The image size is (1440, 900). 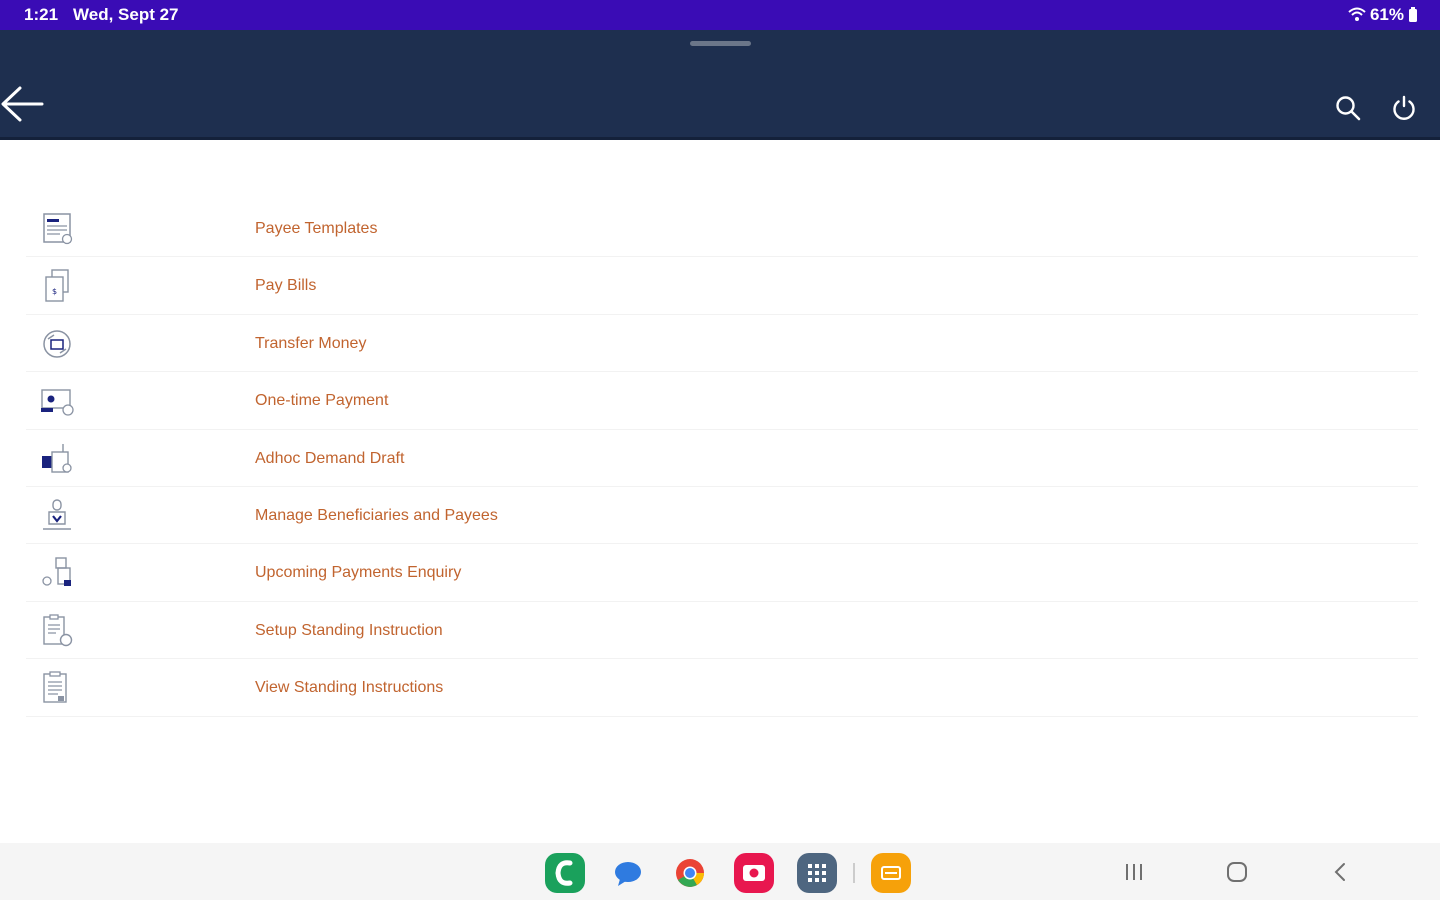 I want to click on messages-app-icon, so click(x=628, y=873).